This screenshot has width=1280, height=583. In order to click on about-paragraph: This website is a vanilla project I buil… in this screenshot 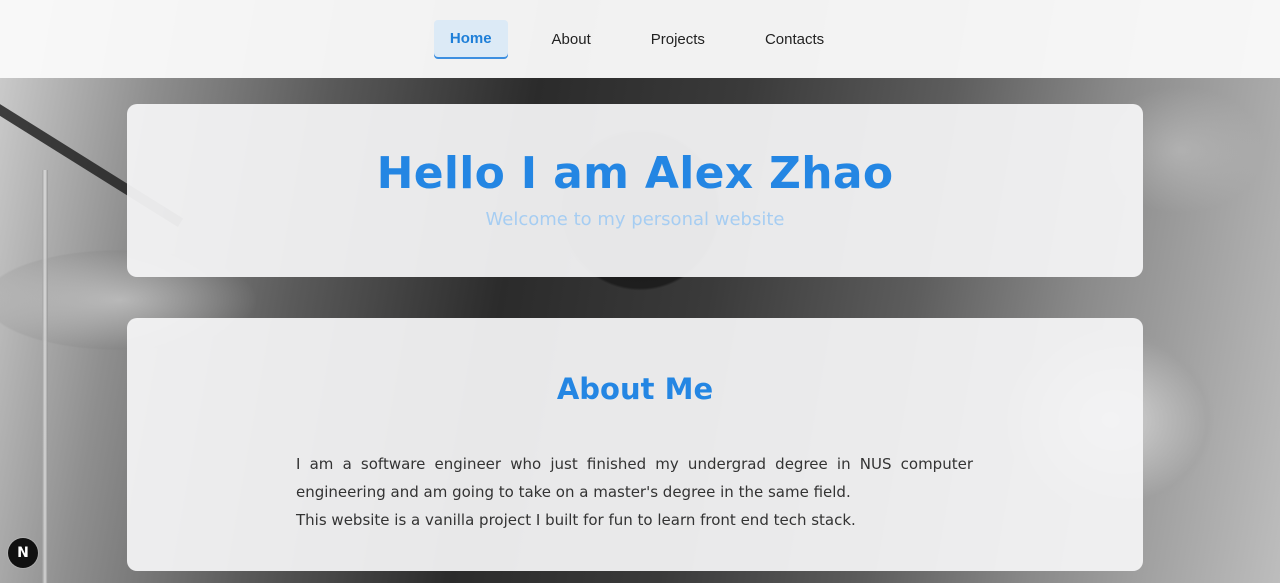, I will do `click(576, 520)`.